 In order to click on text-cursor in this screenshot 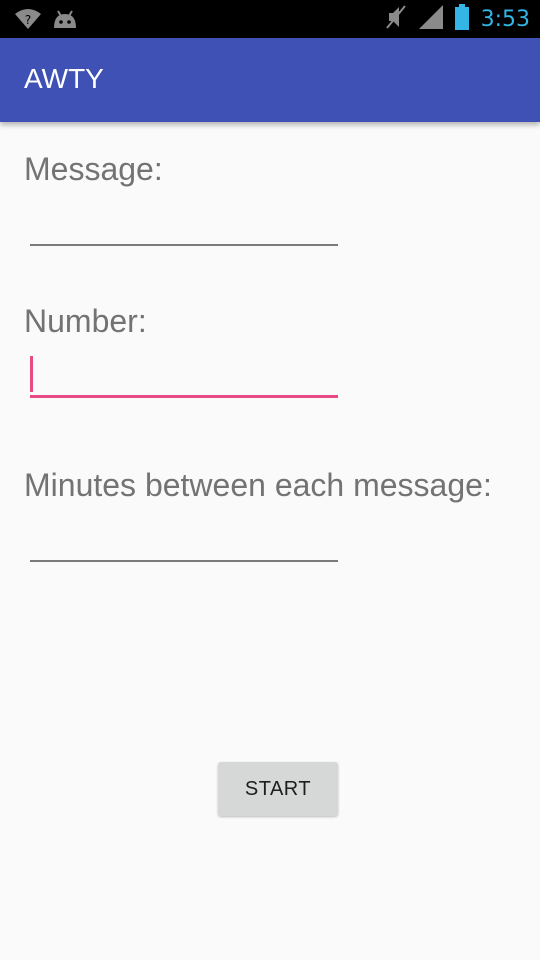, I will do `click(31, 374)`.